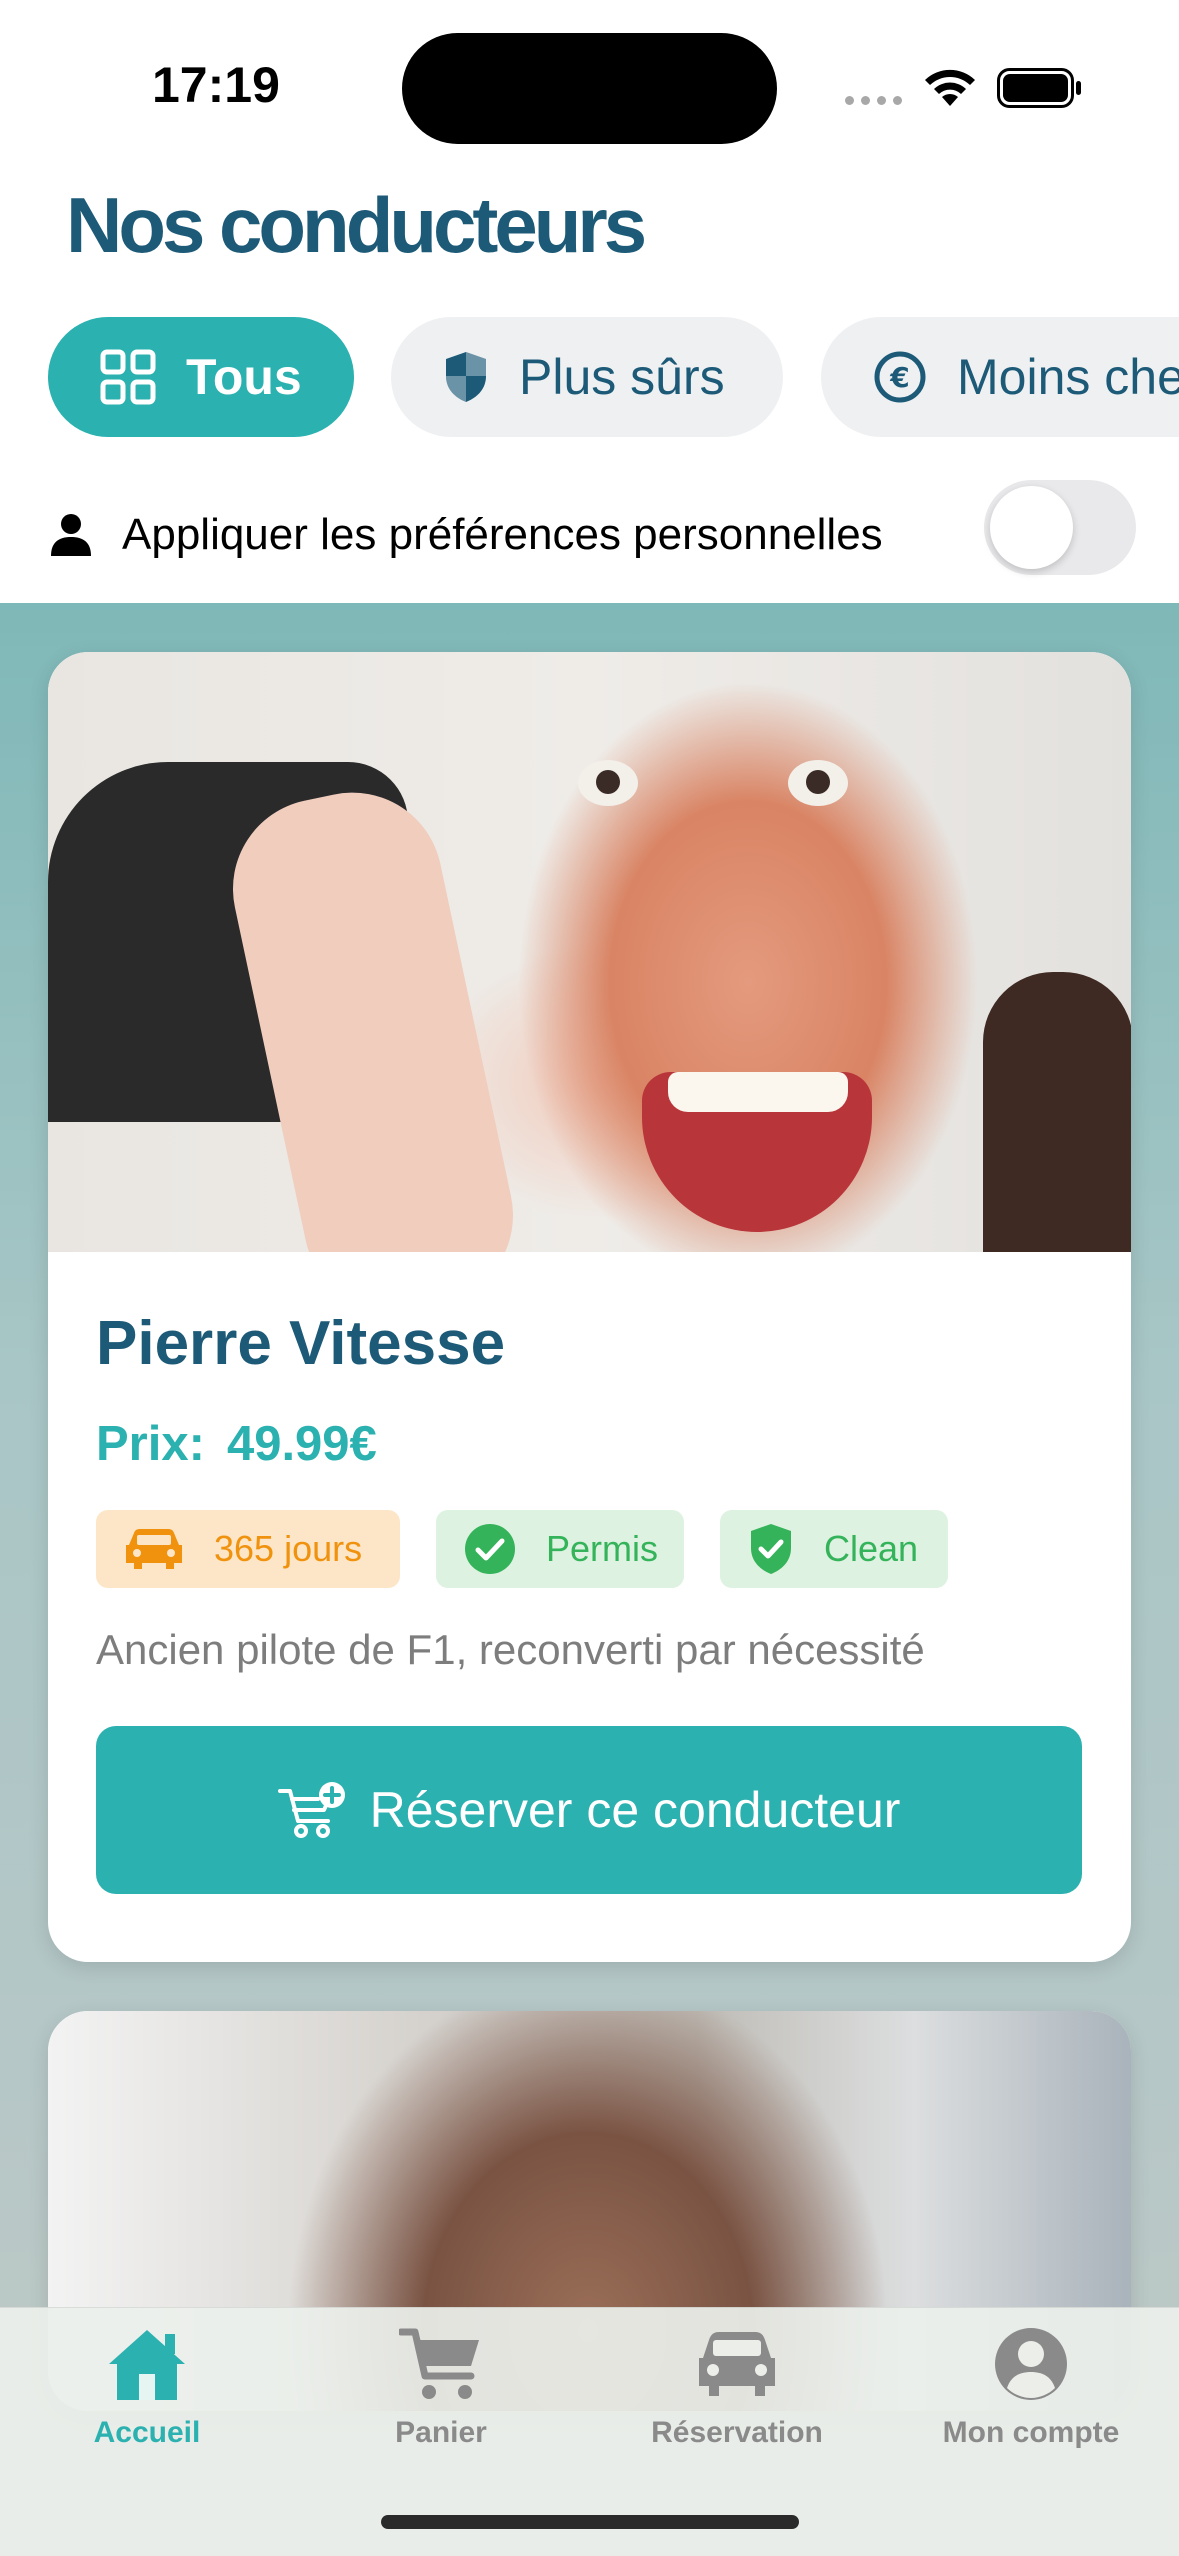 This screenshot has width=1179, height=2556. Describe the element at coordinates (301, 1343) in the screenshot. I see `driver-name: Pierre Vitesse` at that location.